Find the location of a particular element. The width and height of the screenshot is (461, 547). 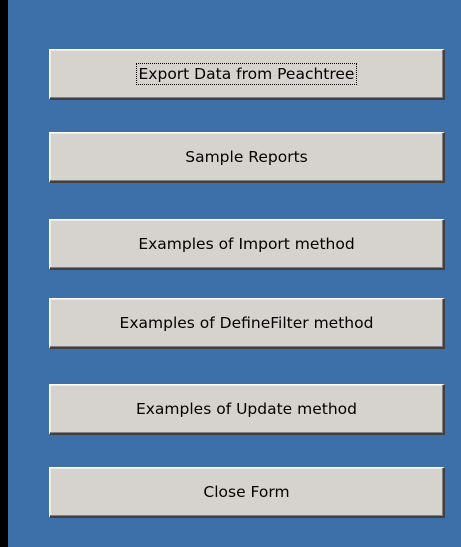

export-data-from-peachtree-button: Export Data from Peachtree is located at coordinates (247, 74).